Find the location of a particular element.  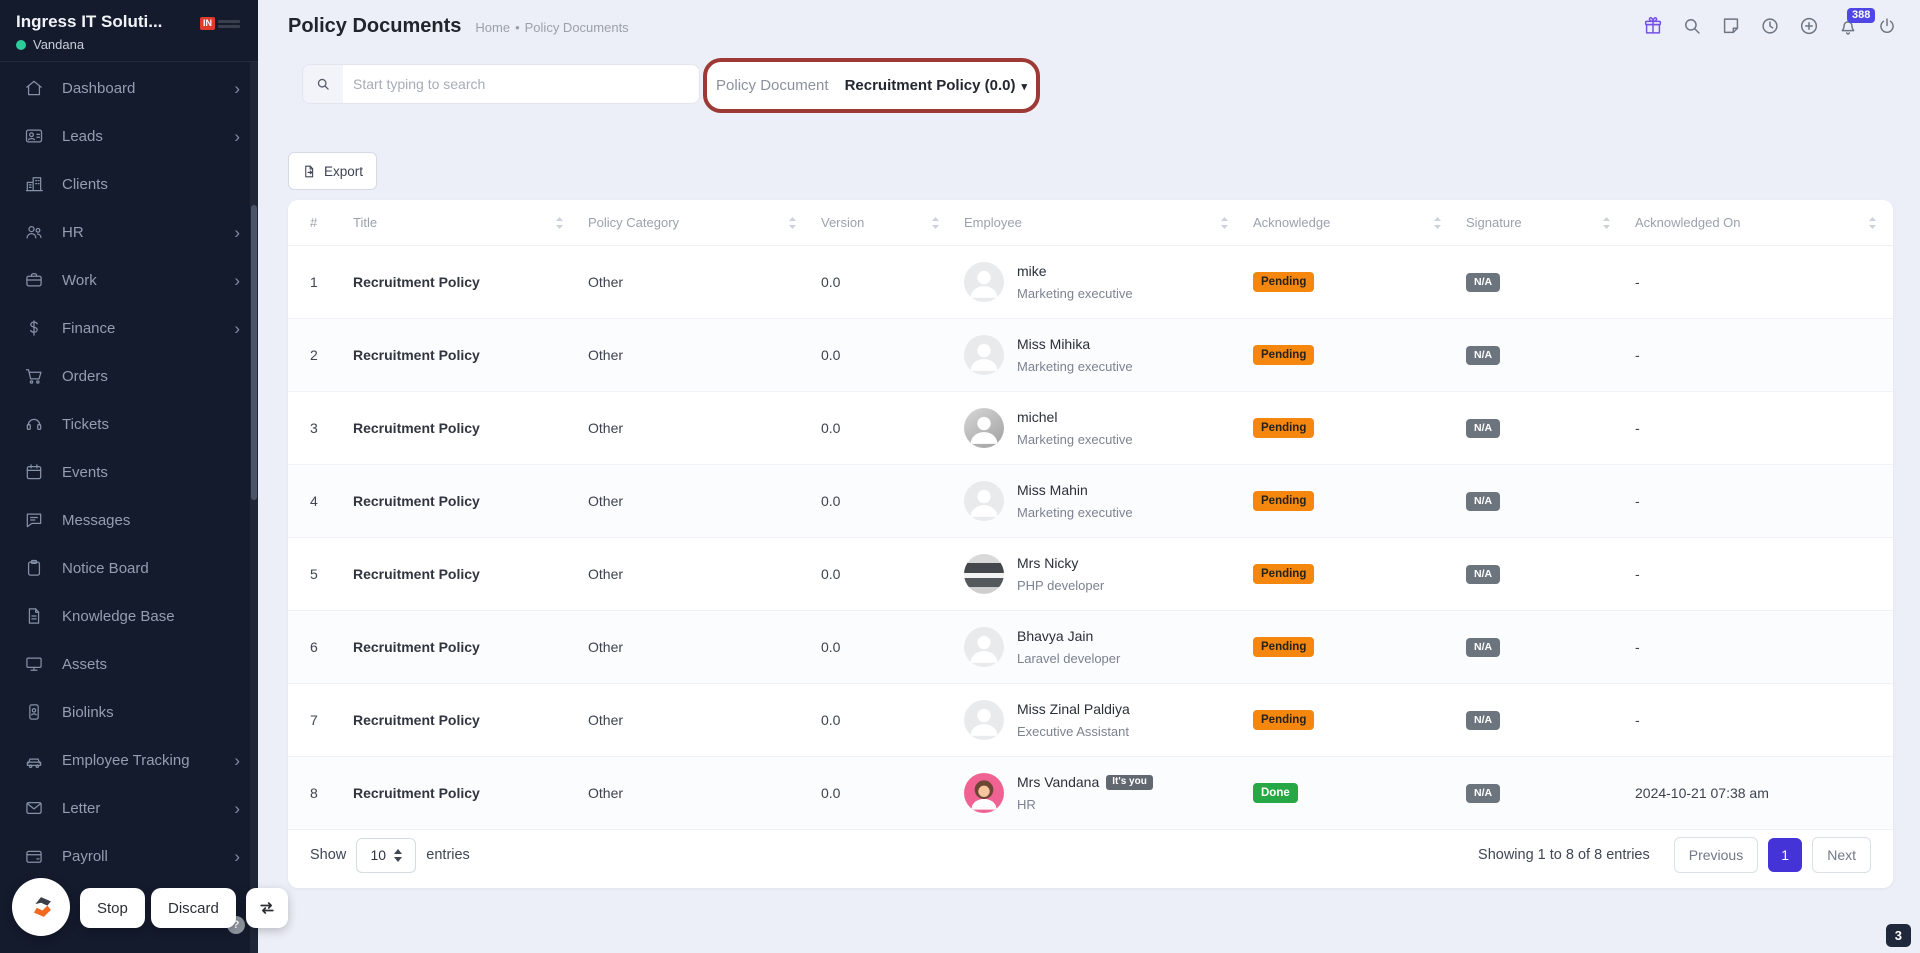

column-header: Acknowledge is located at coordinates (1351, 222).